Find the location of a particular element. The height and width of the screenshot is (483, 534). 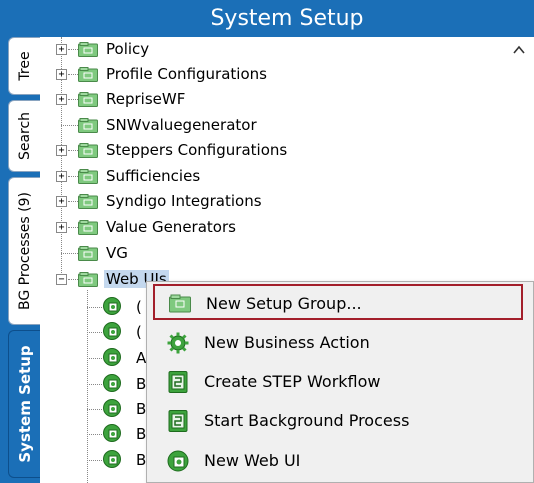

menu-item-label: New Web UI is located at coordinates (252, 460).